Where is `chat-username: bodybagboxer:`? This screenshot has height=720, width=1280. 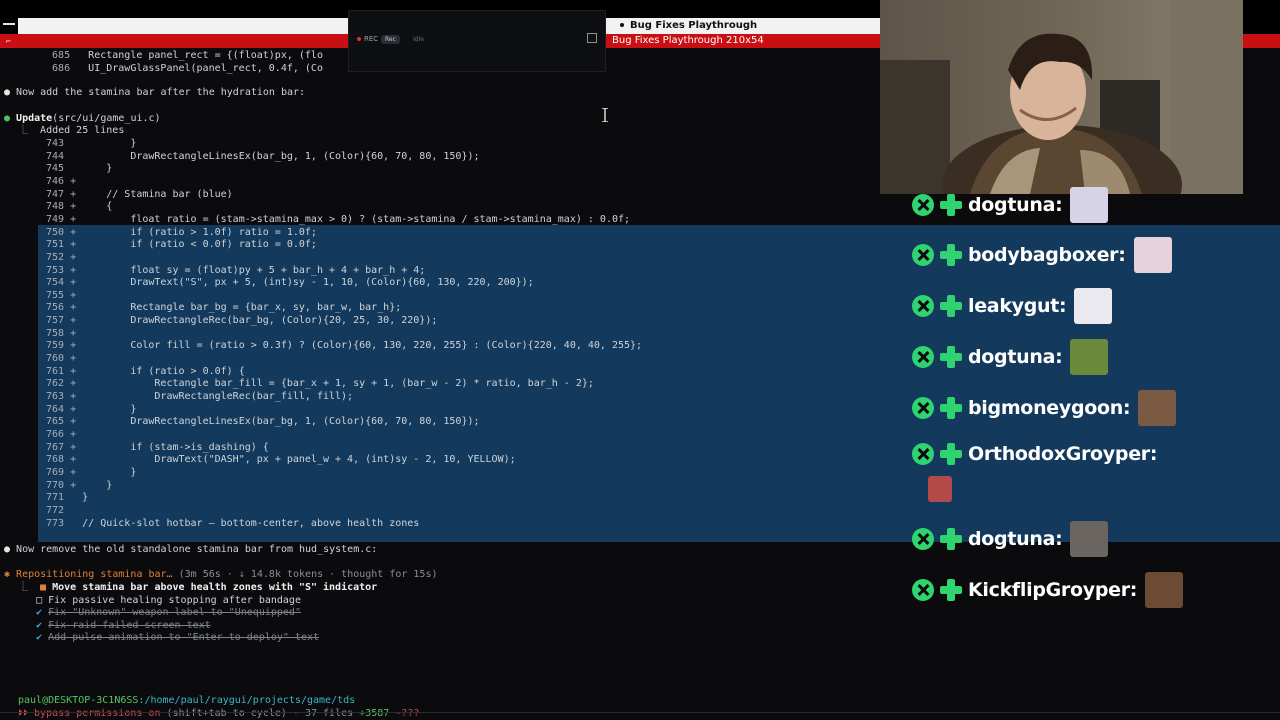 chat-username: bodybagboxer: is located at coordinates (1047, 255).